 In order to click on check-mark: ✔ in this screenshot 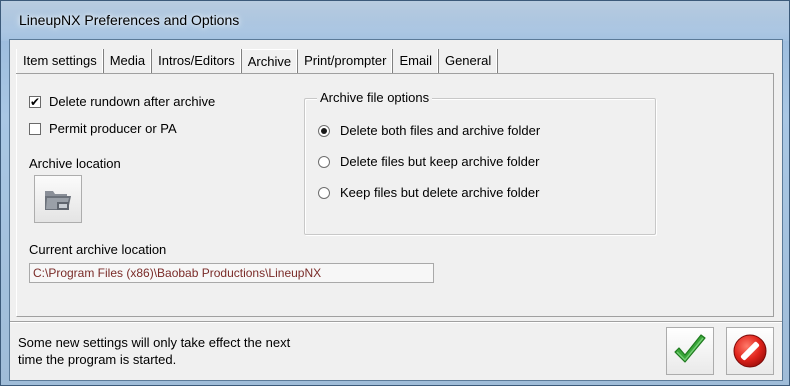, I will do `click(35, 101)`.